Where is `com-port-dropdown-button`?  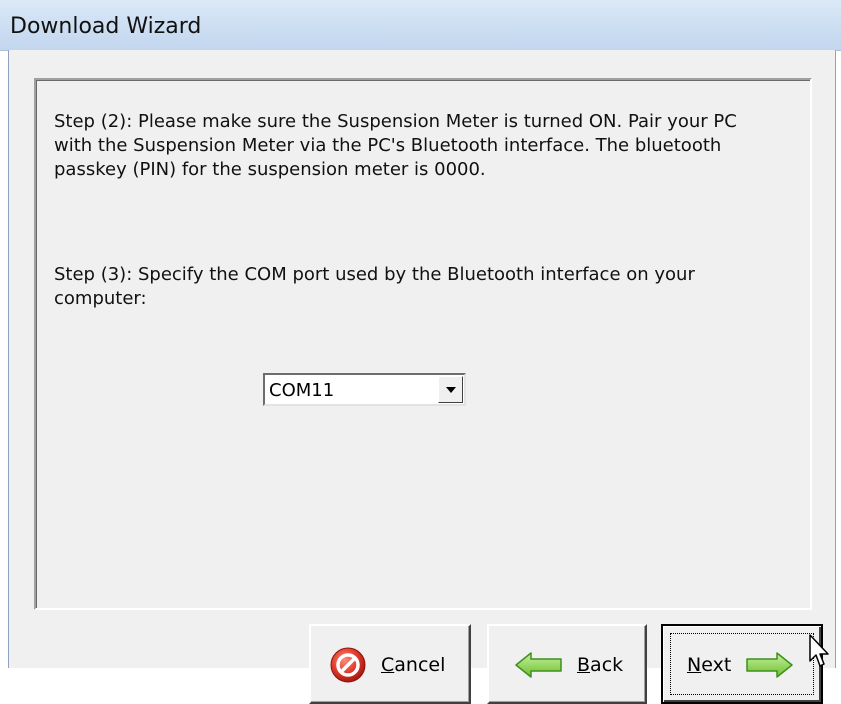
com-port-dropdown-button is located at coordinates (450, 389).